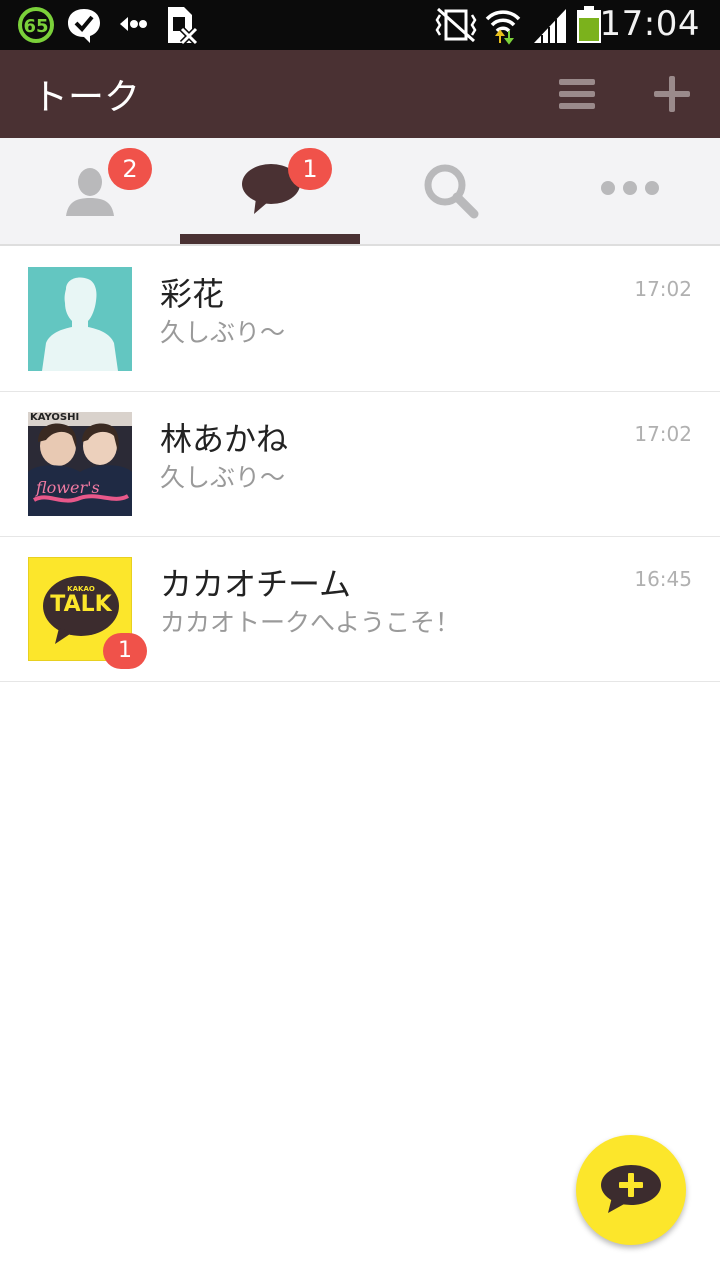 The width and height of the screenshot is (720, 1280). What do you see at coordinates (84, 27) in the screenshot?
I see `check-bubble-icon` at bounding box center [84, 27].